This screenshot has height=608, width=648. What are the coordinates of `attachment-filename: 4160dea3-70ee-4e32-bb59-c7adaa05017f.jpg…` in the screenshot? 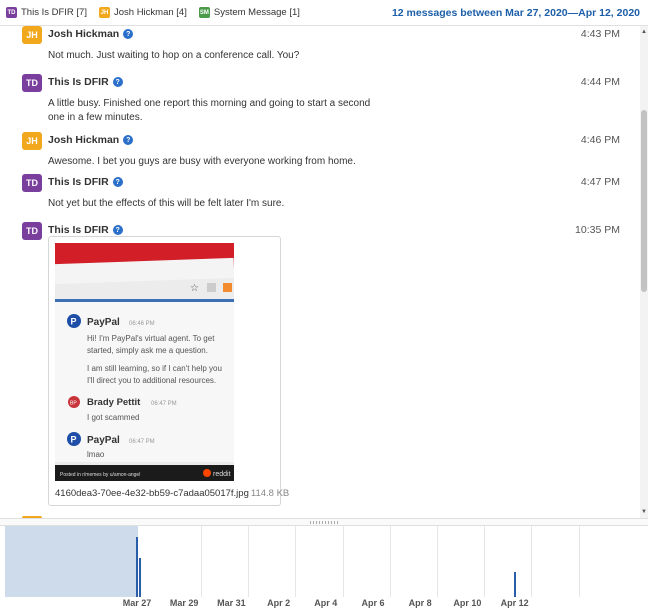 It's located at (172, 493).